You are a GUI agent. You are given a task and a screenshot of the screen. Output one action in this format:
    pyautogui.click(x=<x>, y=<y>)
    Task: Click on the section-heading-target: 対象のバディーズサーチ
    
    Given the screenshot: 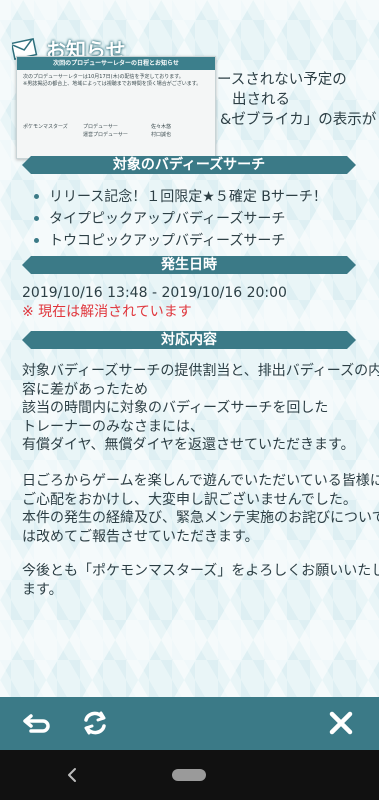 What is the action you would take?
    pyautogui.click(x=189, y=165)
    